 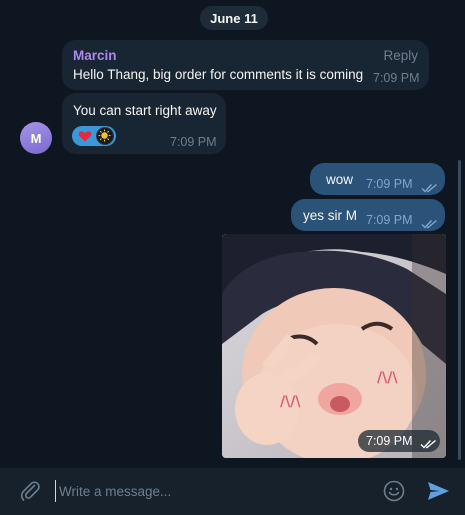 I want to click on date-separator: June 11, so click(x=234, y=18).